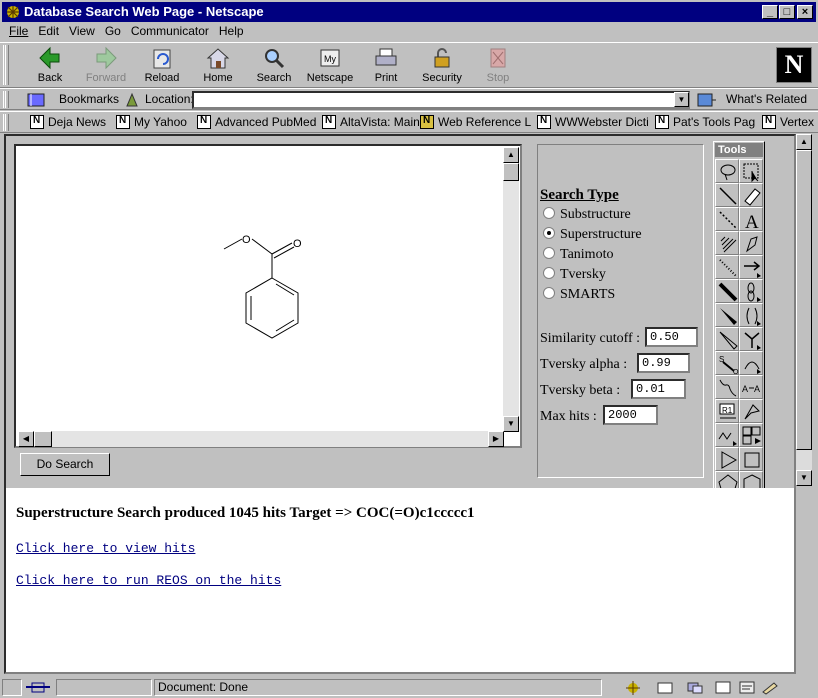  What do you see at coordinates (727, 459) in the screenshot?
I see `triangle-ring-tool` at bounding box center [727, 459].